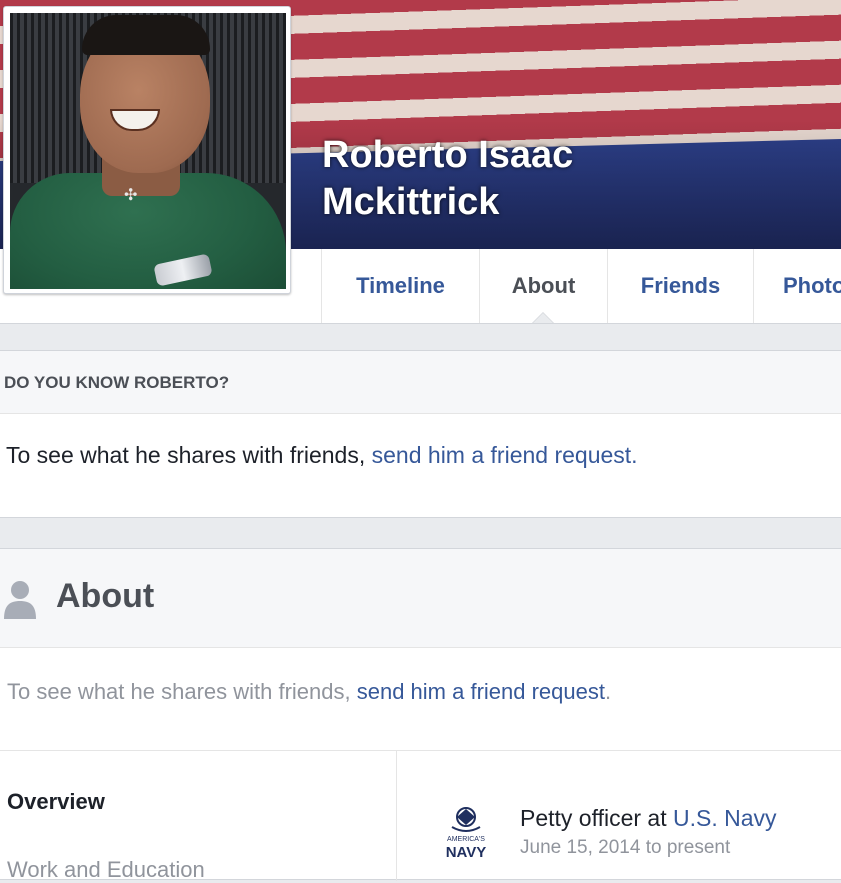 This screenshot has width=841, height=883. Describe the element at coordinates (596, 818) in the screenshot. I see `work-role: Petty officer at` at that location.